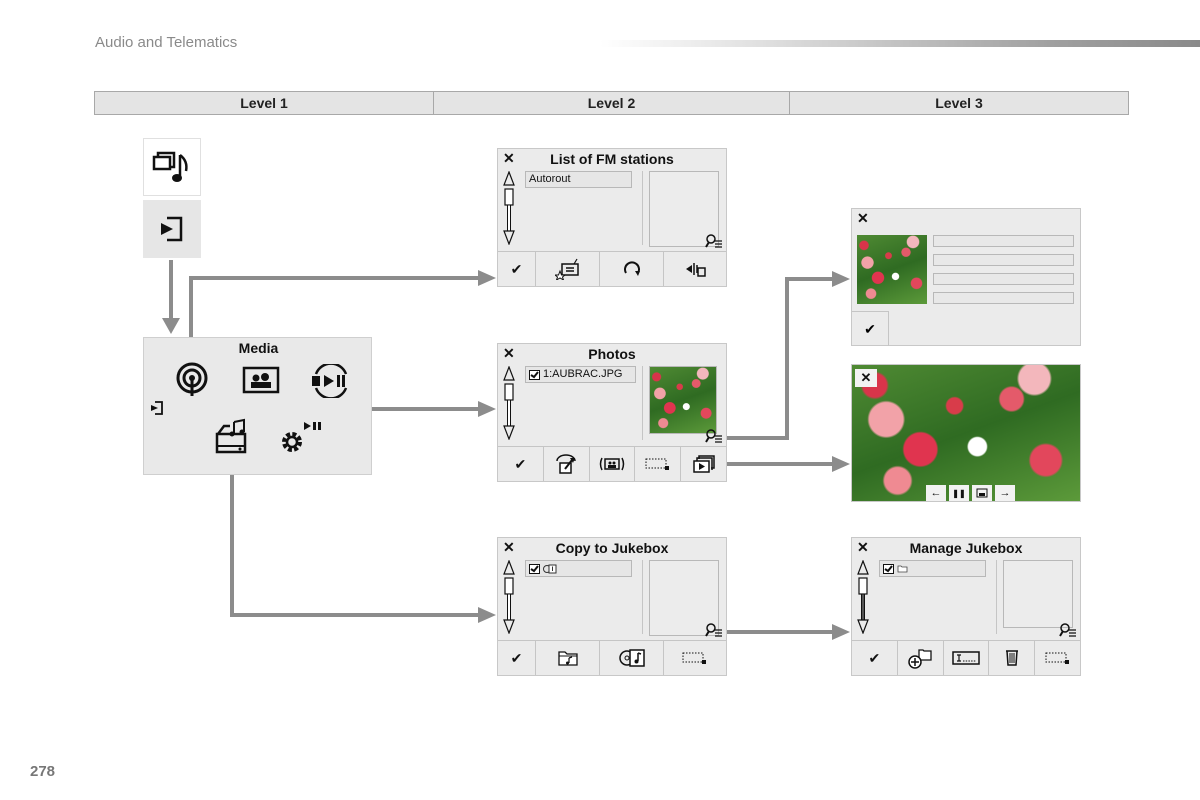 This screenshot has width=1200, height=800. I want to click on media-panel: Media, so click(257, 406).